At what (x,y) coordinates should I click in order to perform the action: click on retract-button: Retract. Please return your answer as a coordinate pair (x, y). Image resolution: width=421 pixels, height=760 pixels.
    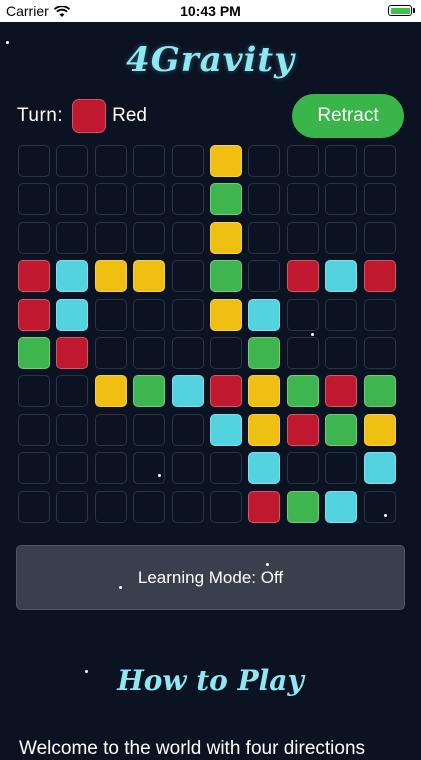
    Looking at the image, I should click on (348, 116).